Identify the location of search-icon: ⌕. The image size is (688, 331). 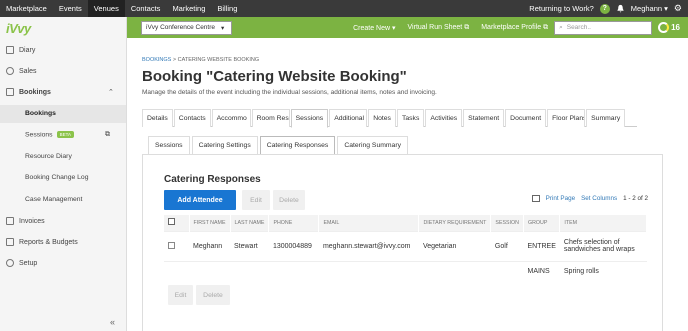
(561, 27).